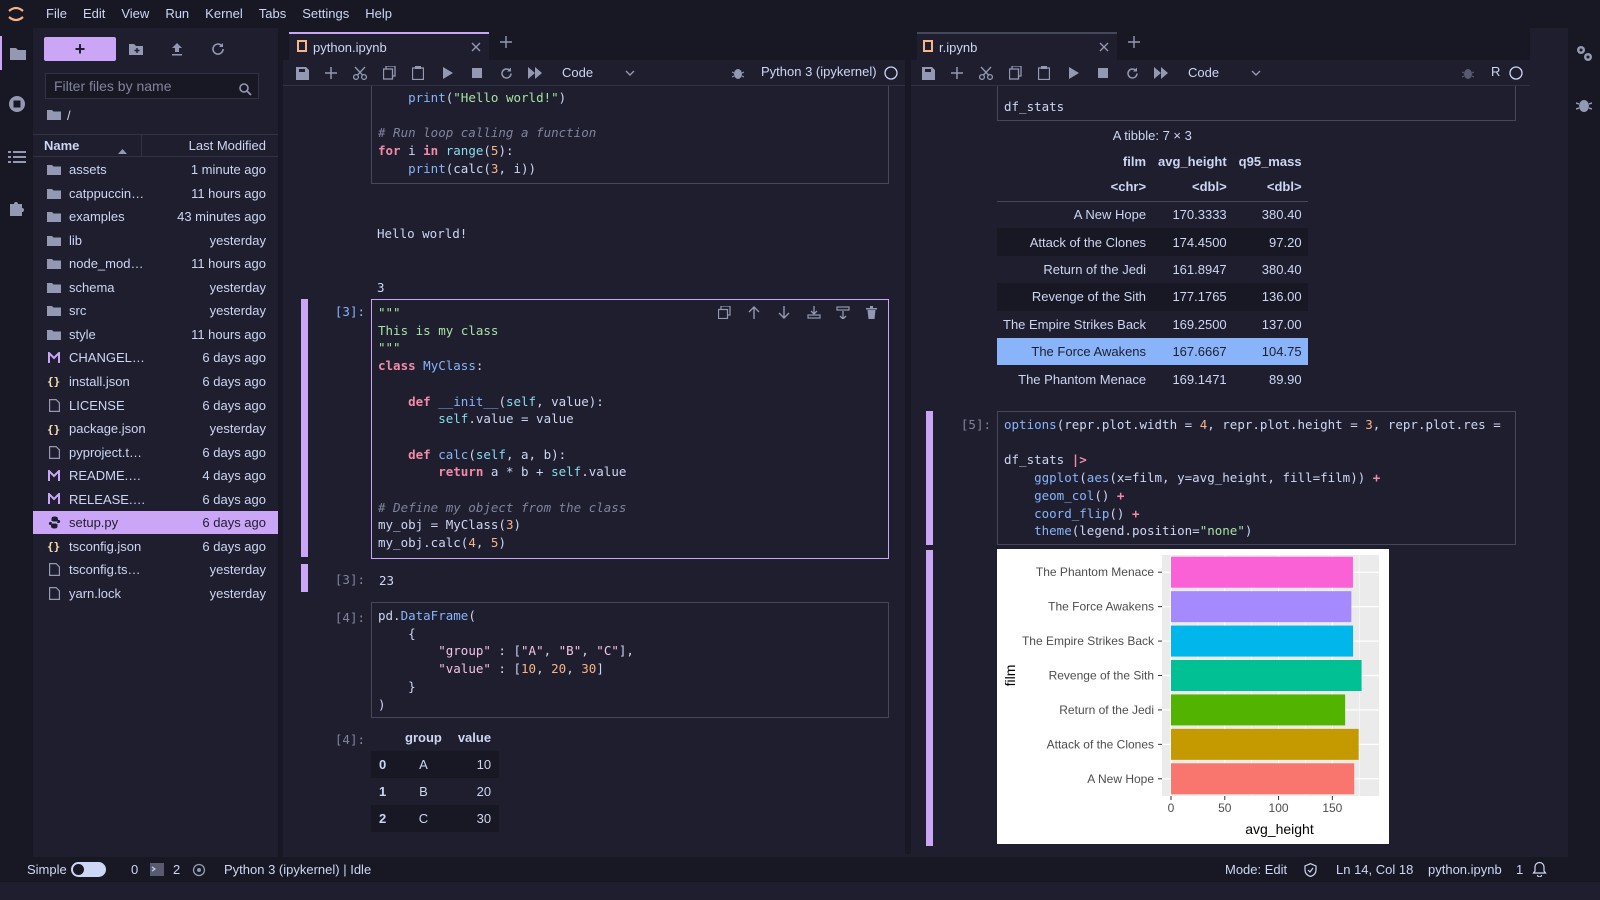 This screenshot has height=900, width=1600. I want to click on terminal-count: 0, so click(134, 869).